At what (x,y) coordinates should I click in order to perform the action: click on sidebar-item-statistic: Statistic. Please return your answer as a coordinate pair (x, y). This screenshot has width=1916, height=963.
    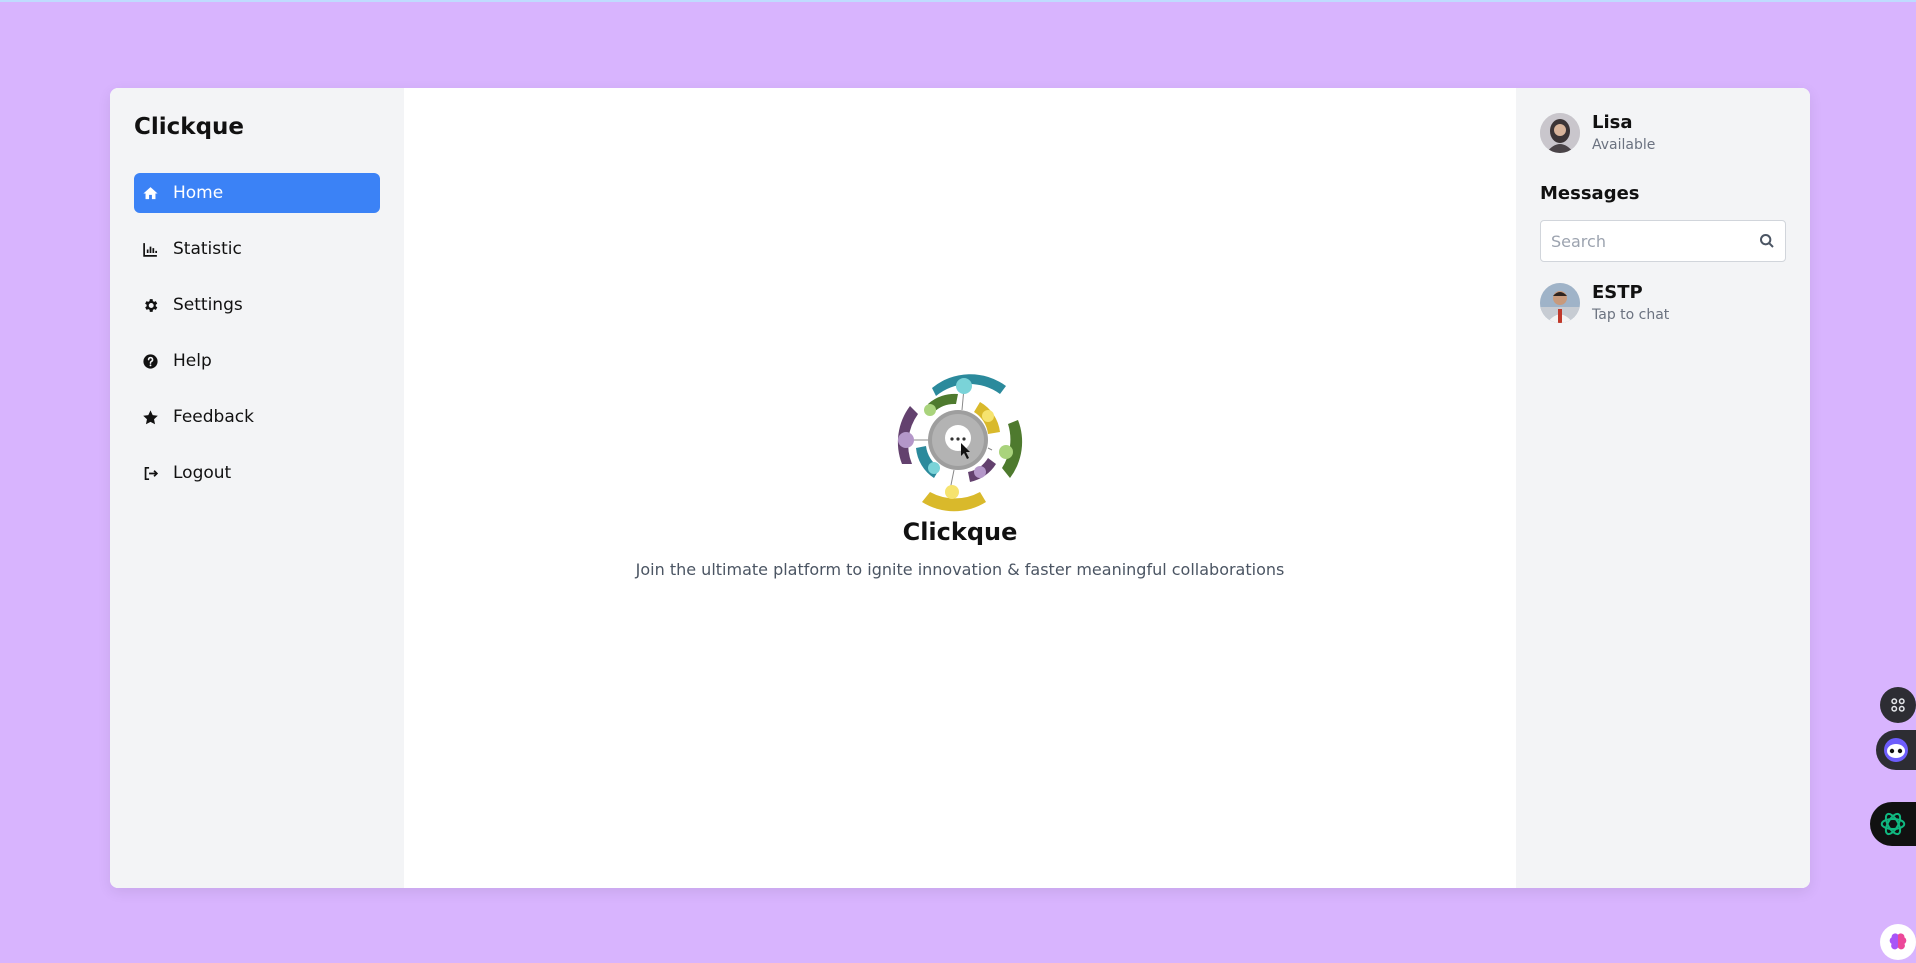
    Looking at the image, I should click on (257, 249).